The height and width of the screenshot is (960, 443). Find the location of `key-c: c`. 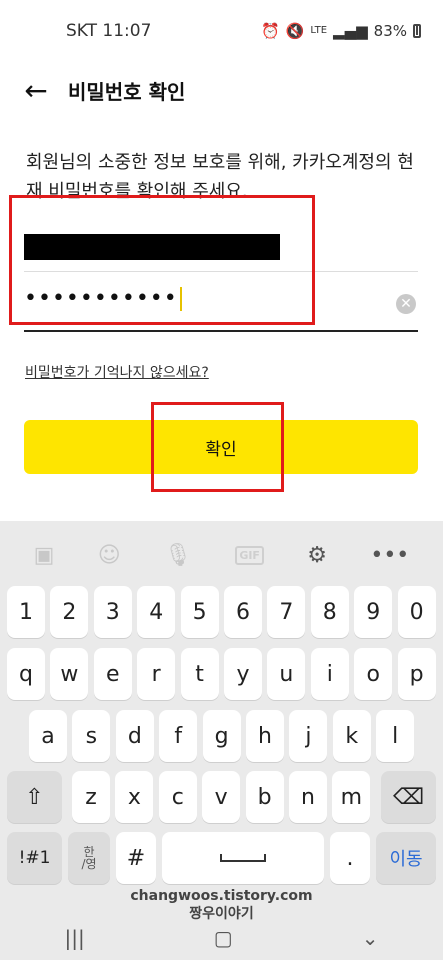

key-c: c is located at coordinates (177, 797).